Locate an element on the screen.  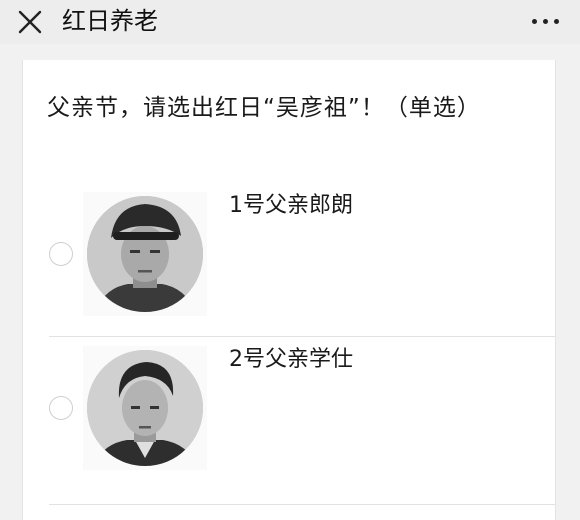
option-2-radio is located at coordinates (61, 408).